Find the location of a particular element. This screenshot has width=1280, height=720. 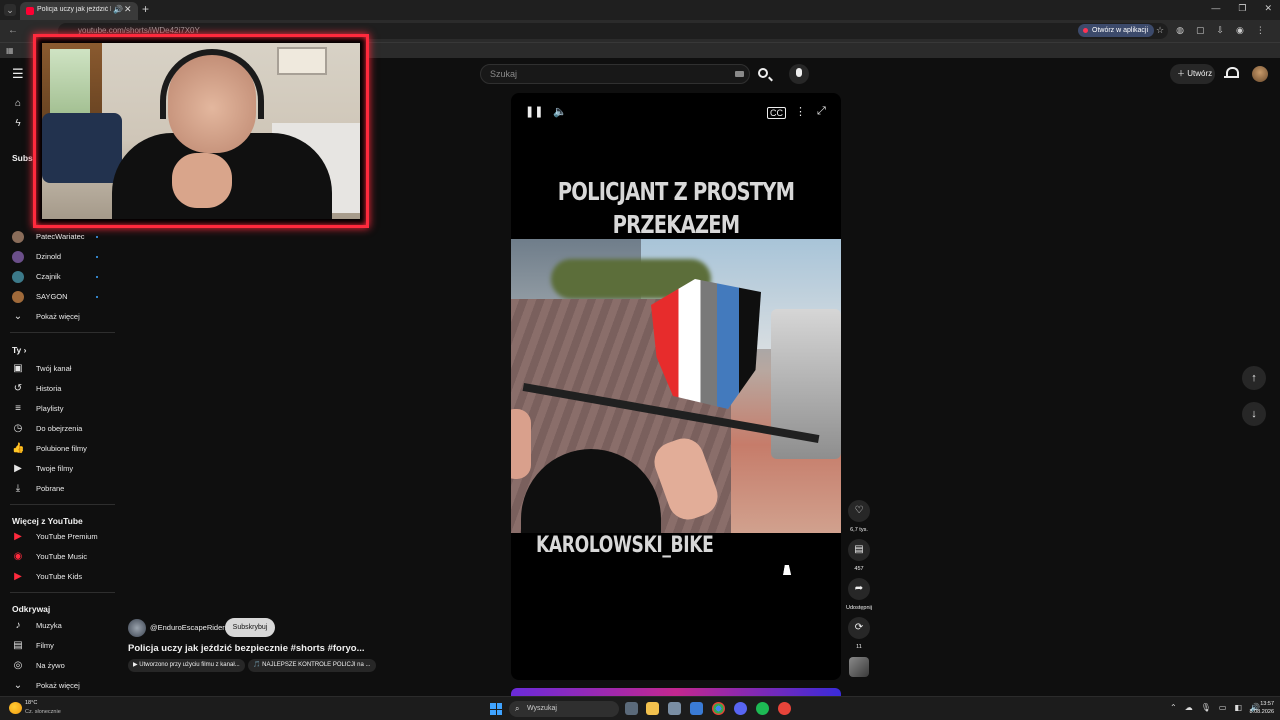

store-icon is located at coordinates (674, 708).